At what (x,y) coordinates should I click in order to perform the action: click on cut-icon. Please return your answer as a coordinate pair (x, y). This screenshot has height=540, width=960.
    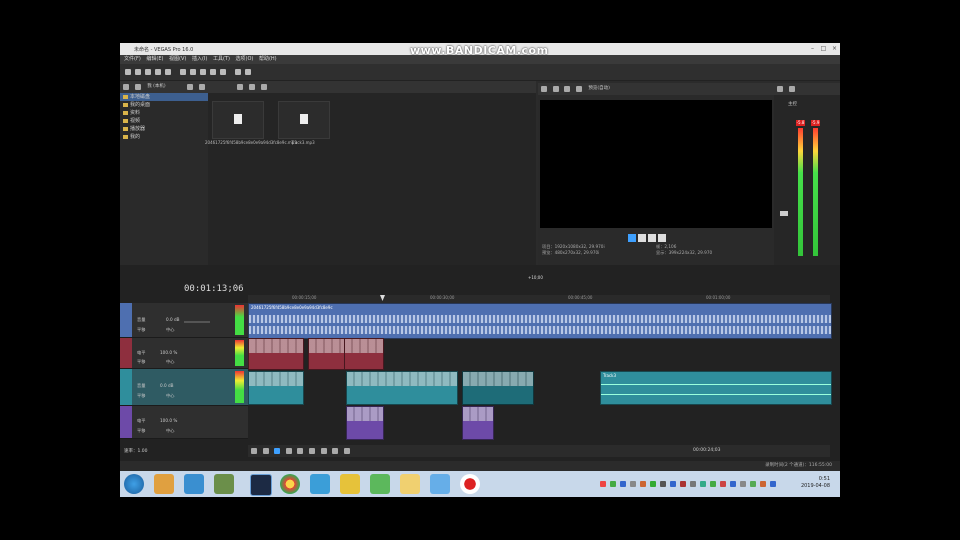
    Looking at the image, I should click on (183, 72).